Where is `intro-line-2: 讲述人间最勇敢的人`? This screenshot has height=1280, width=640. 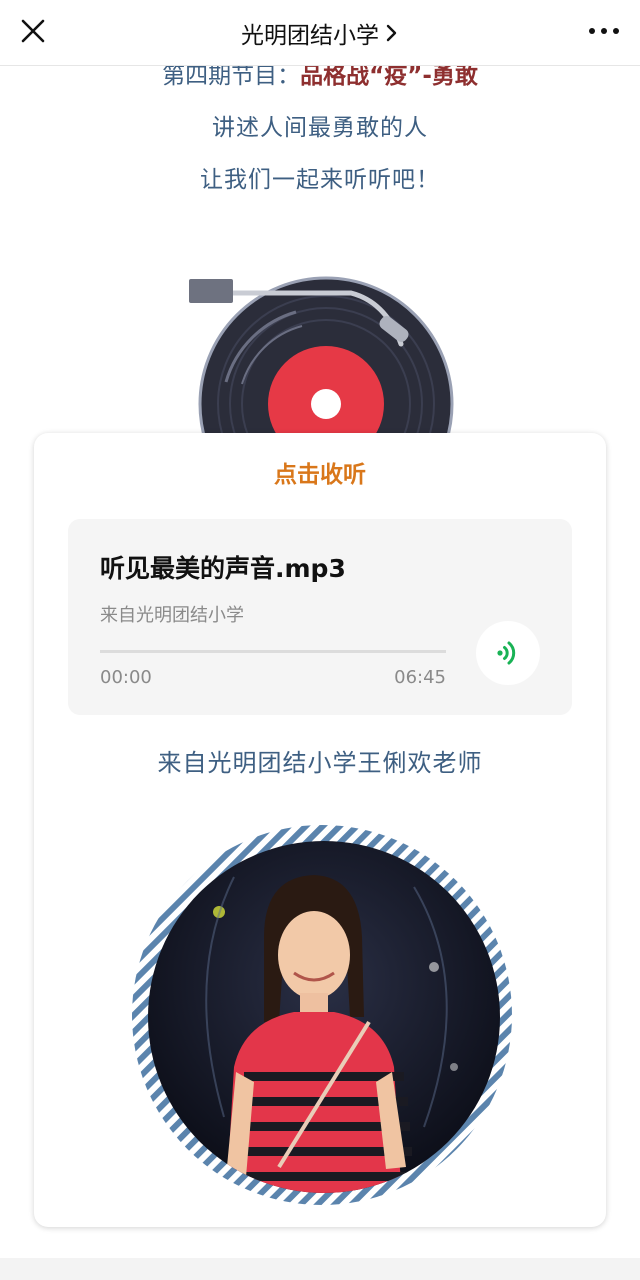
intro-line-2: 讲述人间最勇敢的人 is located at coordinates (320, 128).